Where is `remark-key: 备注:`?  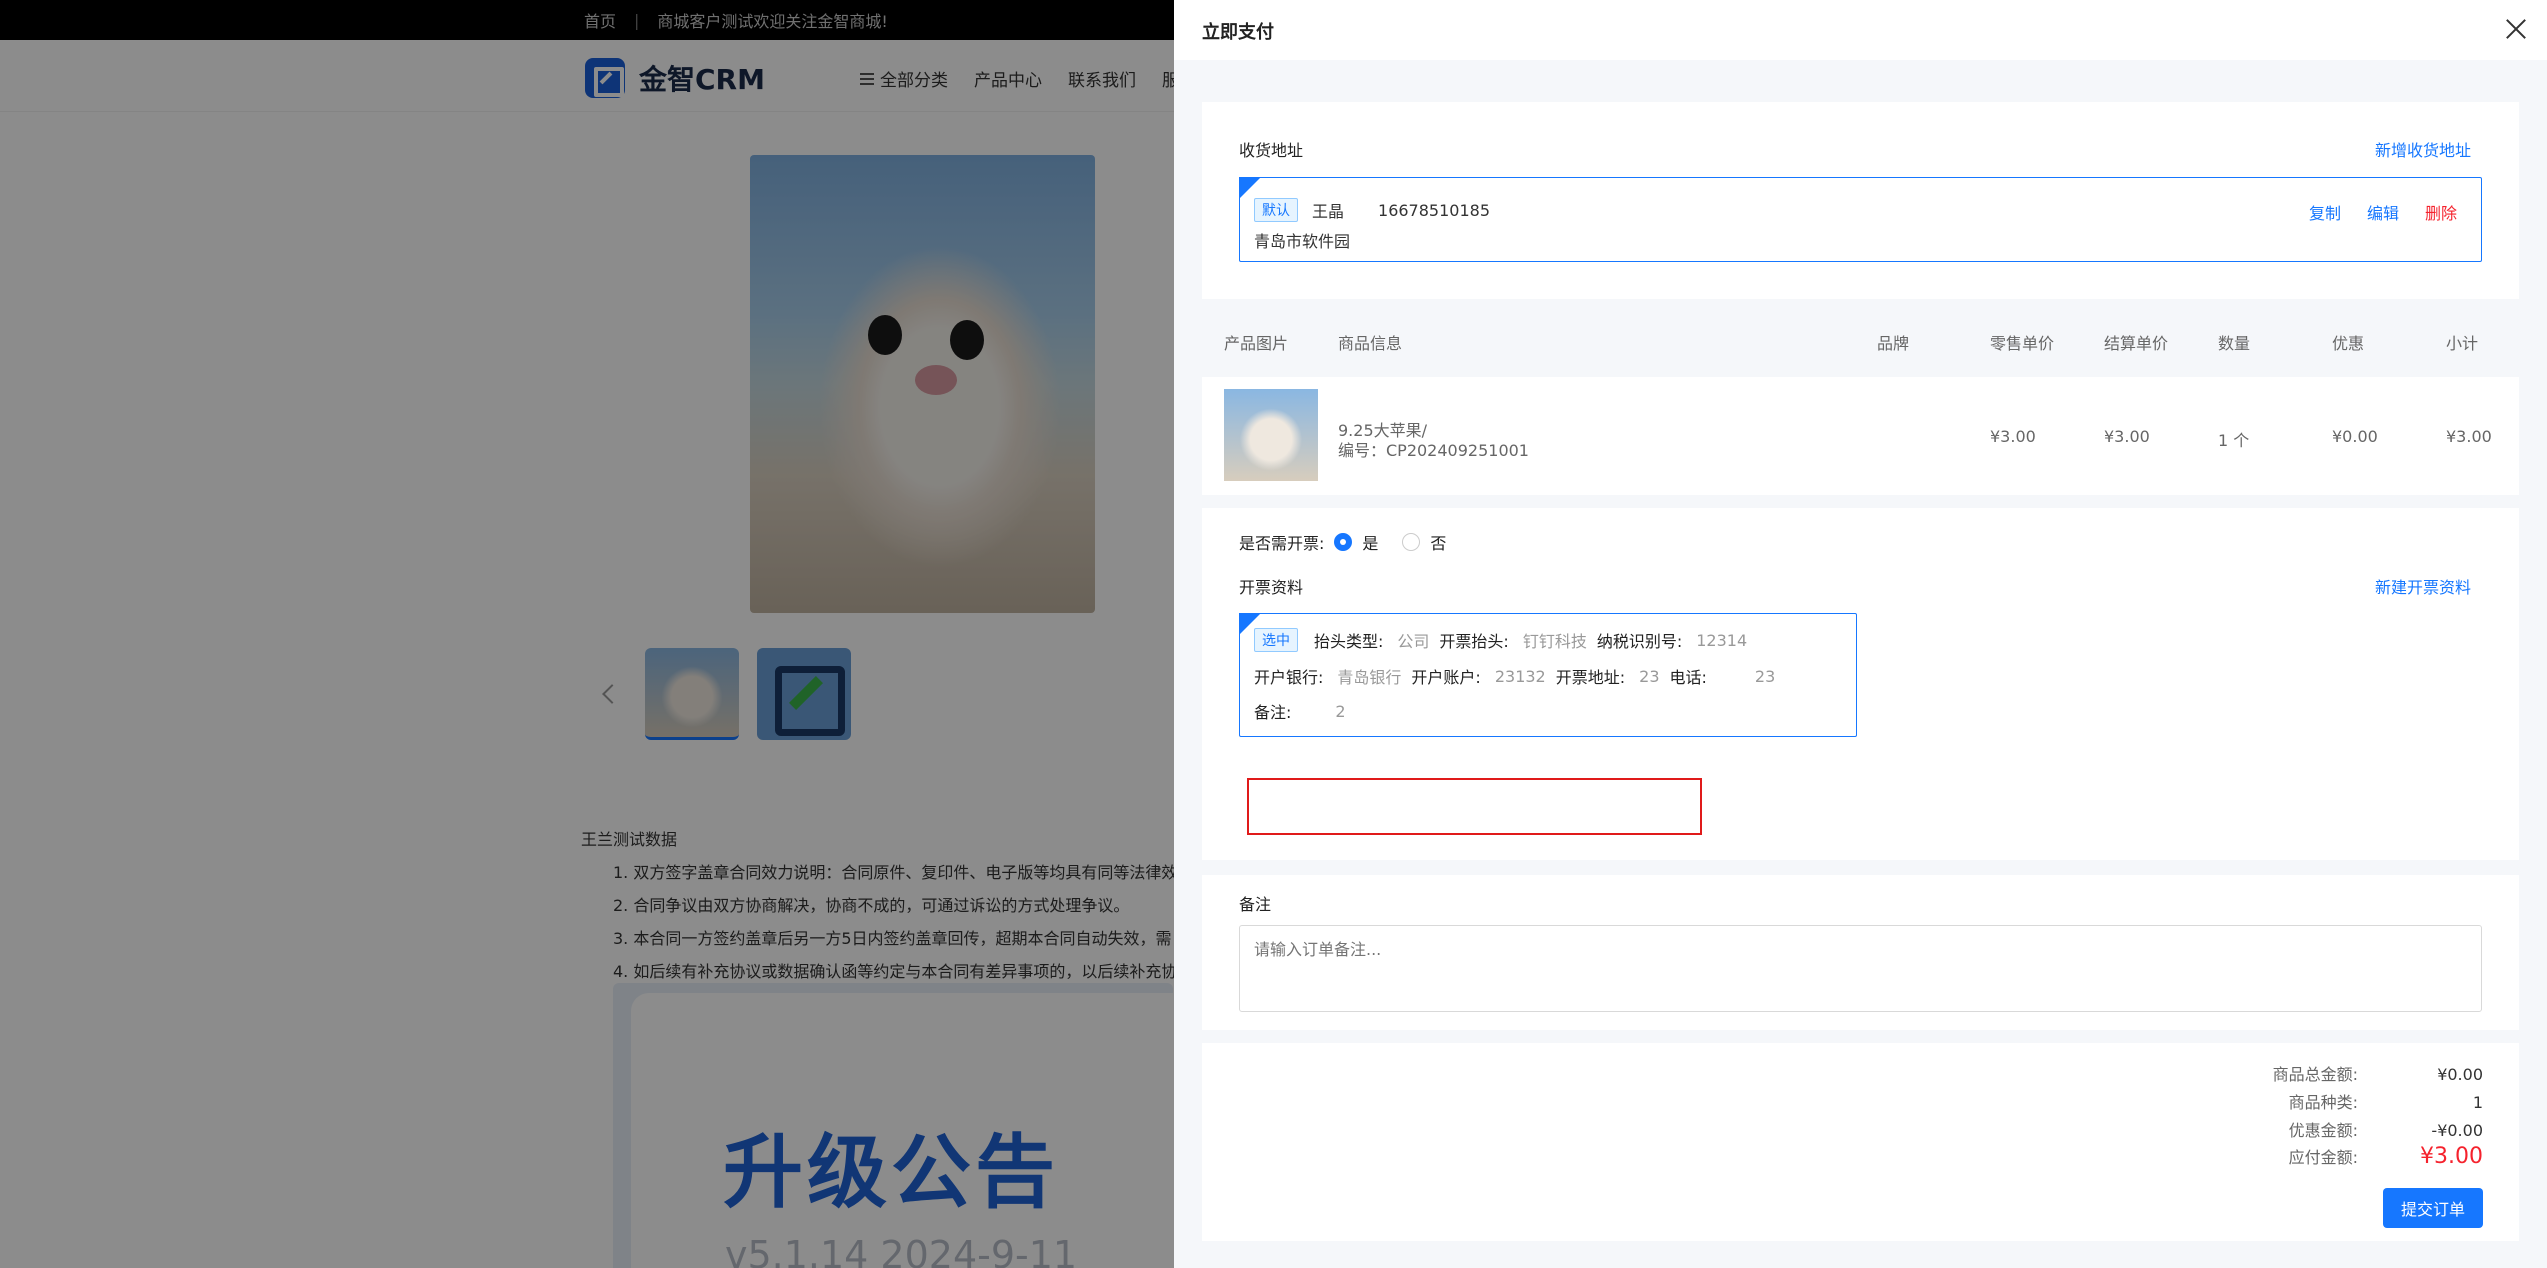
remark-key: 备注: is located at coordinates (1273, 712).